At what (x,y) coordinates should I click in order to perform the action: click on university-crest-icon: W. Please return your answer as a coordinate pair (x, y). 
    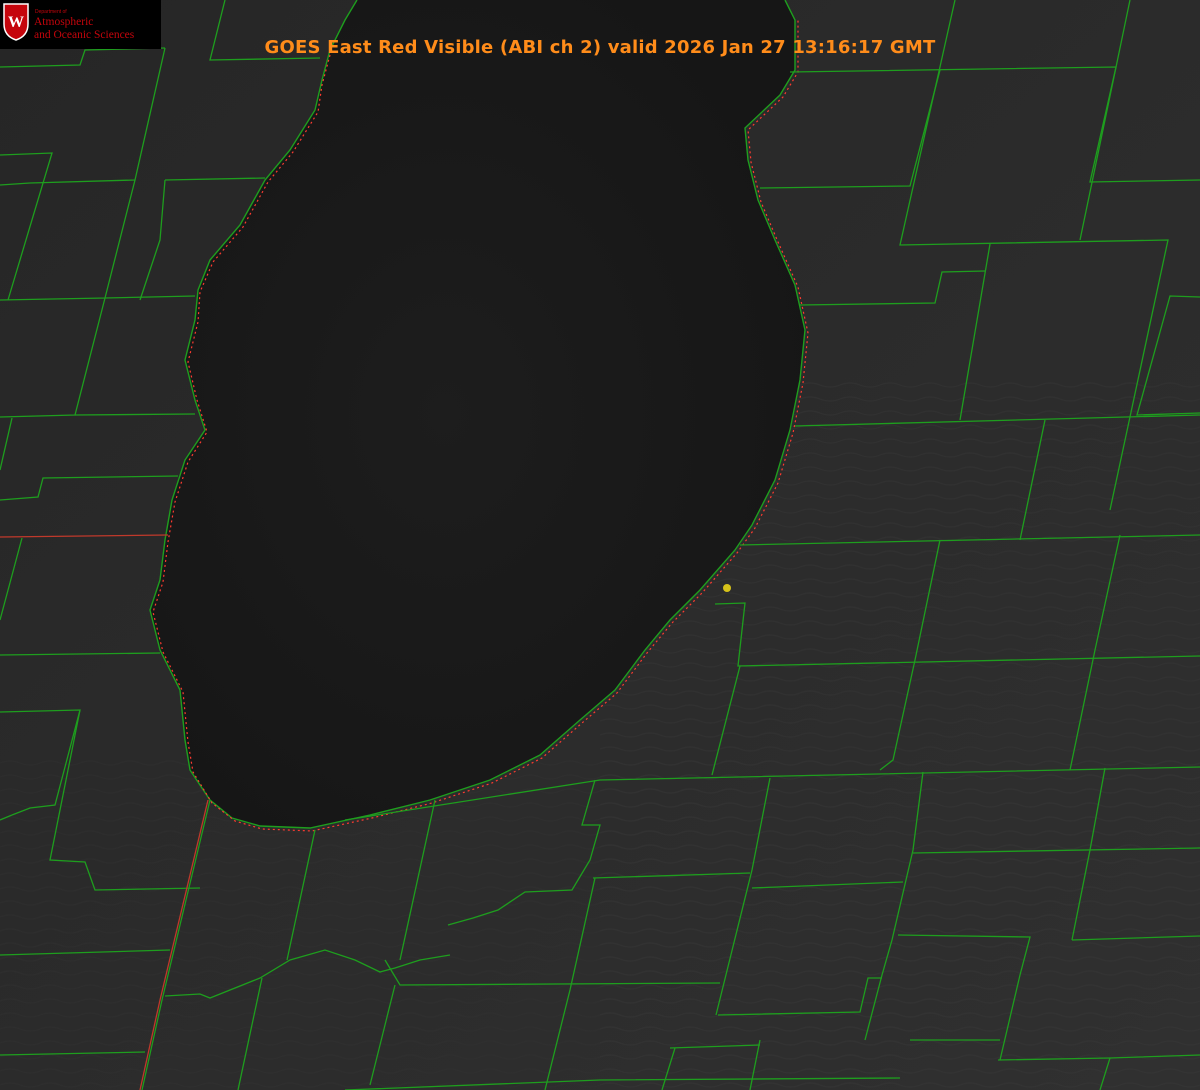
    Looking at the image, I should click on (16, 22).